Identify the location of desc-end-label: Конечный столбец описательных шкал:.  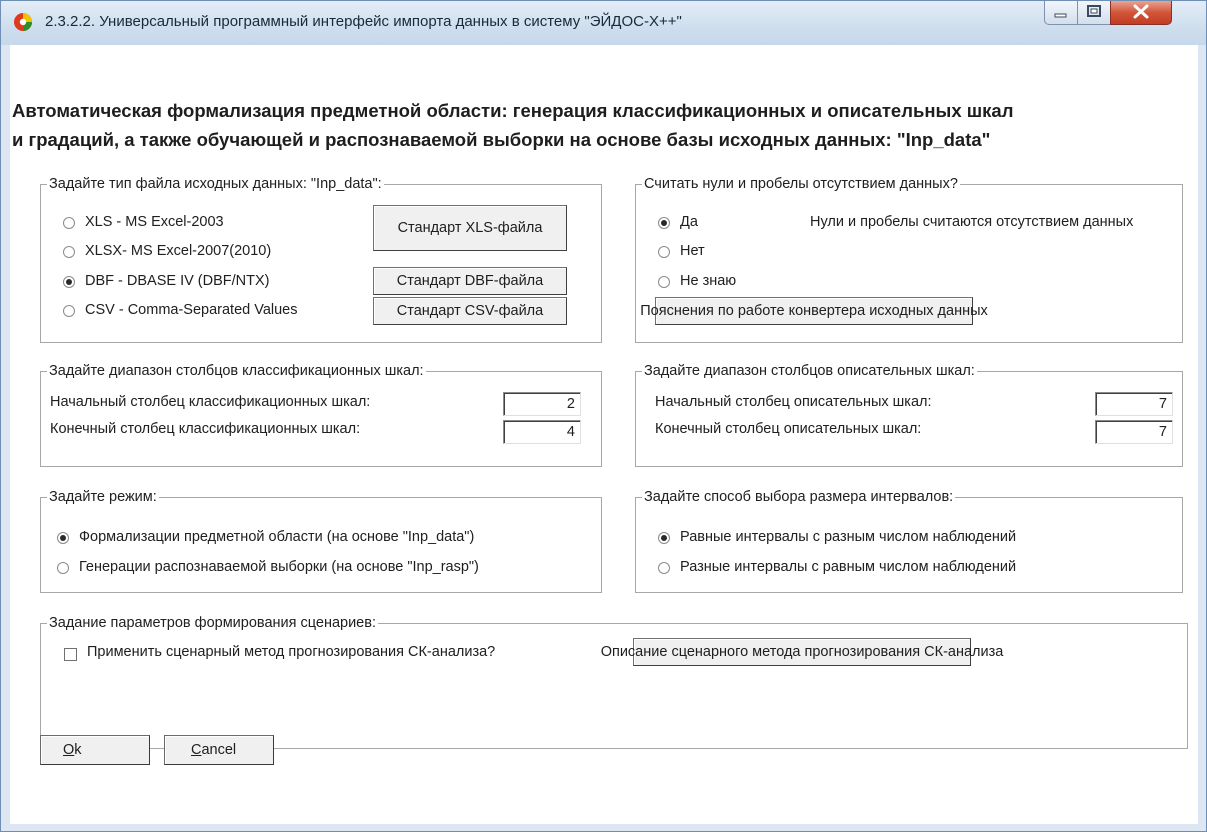
(788, 429).